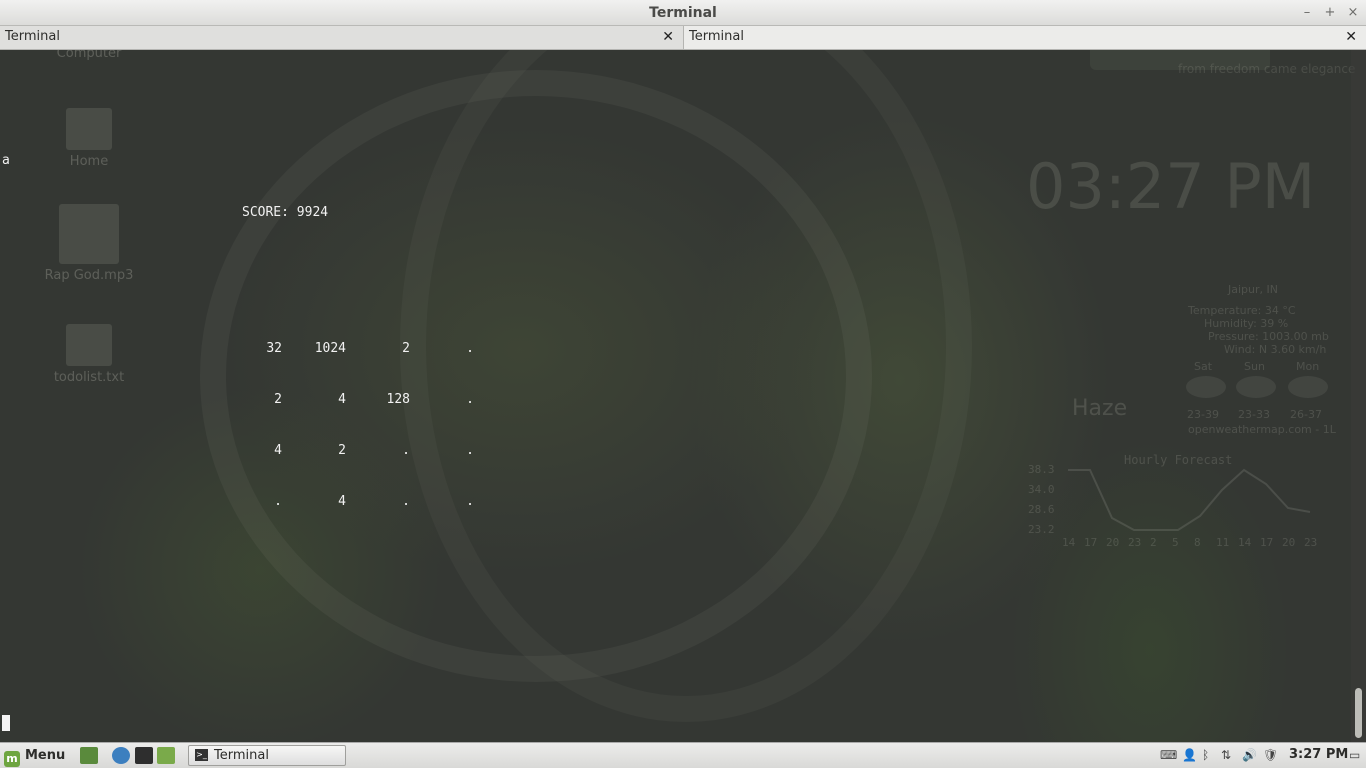 The image size is (1366, 768). I want to click on minimize-button: –, so click(1307, 13).